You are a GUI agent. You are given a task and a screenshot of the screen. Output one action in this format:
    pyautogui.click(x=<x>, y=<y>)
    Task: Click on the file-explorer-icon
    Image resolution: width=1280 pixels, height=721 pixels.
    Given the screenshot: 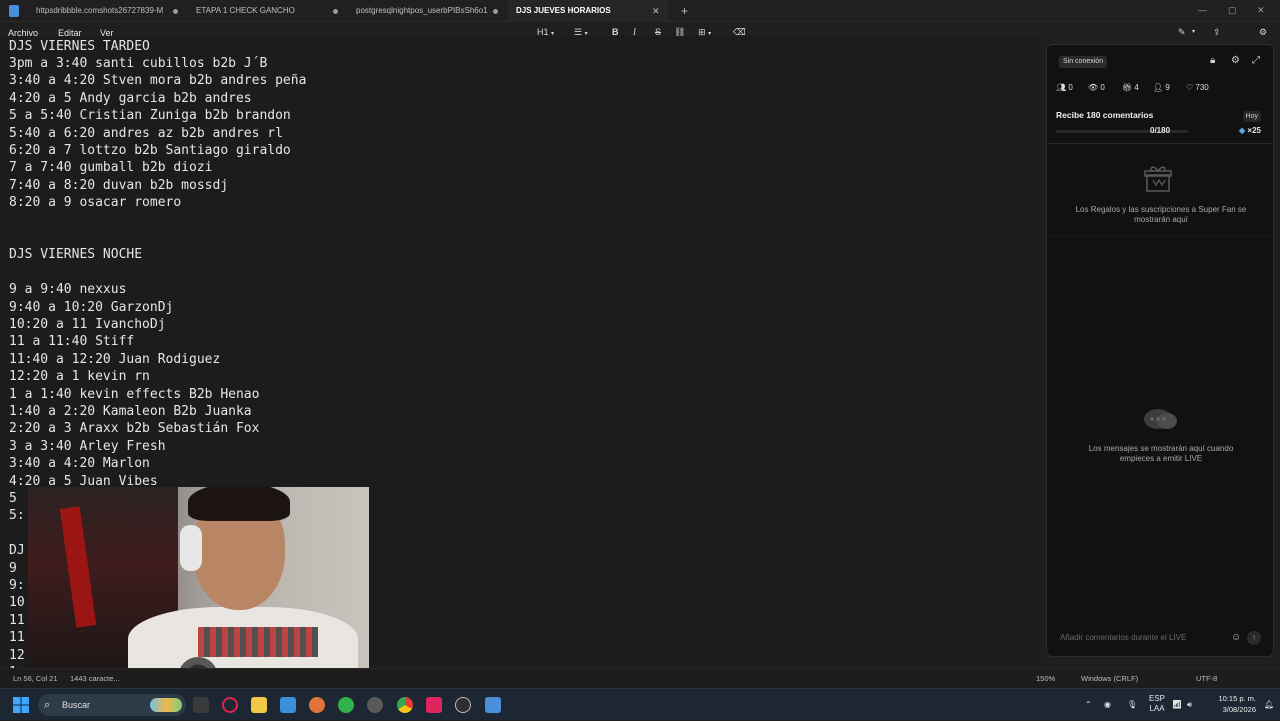 What is the action you would take?
    pyautogui.click(x=259, y=705)
    